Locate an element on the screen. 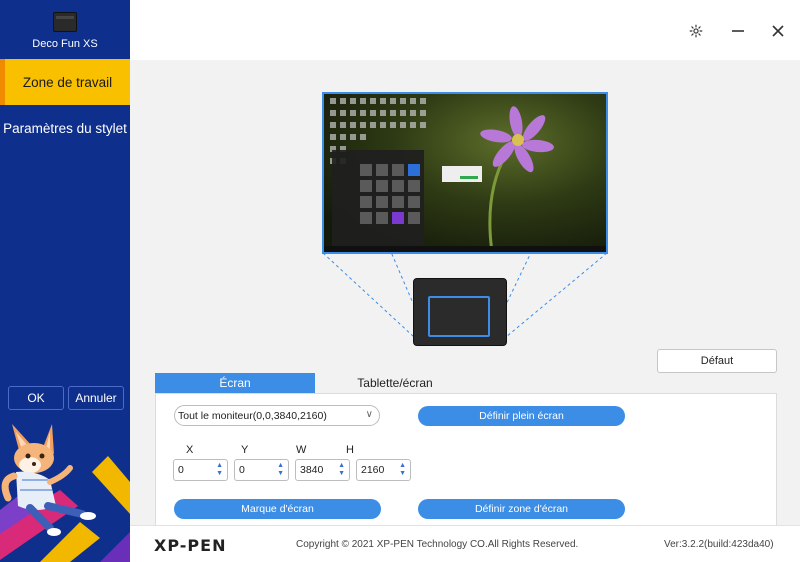  desktop-wallpaper-image is located at coordinates (465, 173).